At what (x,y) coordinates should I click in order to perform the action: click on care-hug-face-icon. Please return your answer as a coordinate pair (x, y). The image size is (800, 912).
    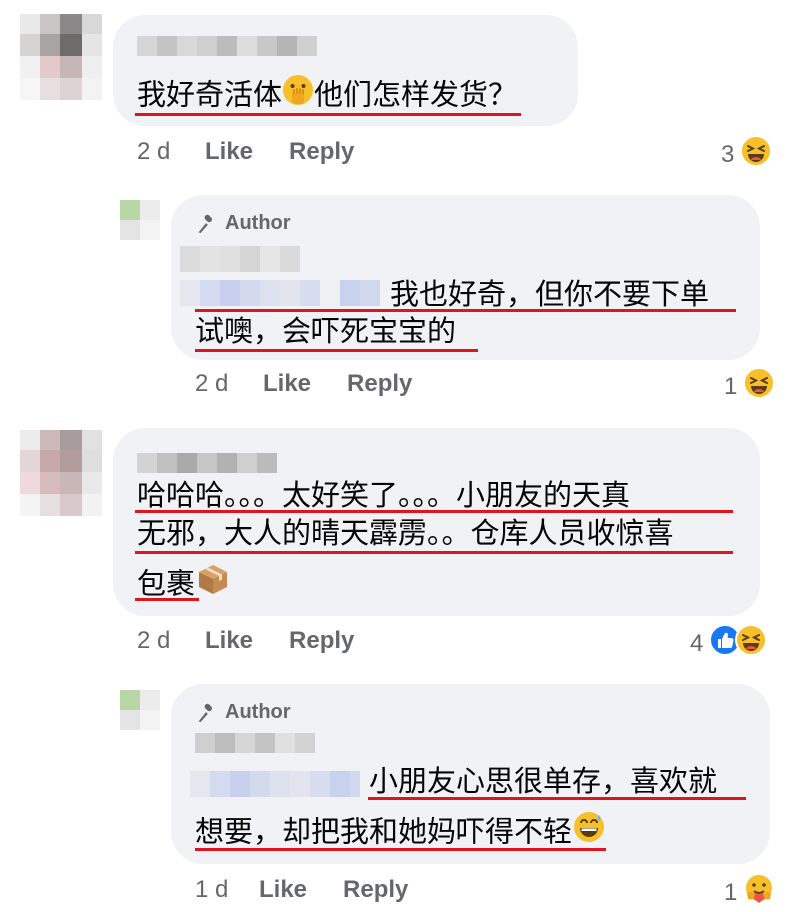
    Looking at the image, I should click on (759, 892).